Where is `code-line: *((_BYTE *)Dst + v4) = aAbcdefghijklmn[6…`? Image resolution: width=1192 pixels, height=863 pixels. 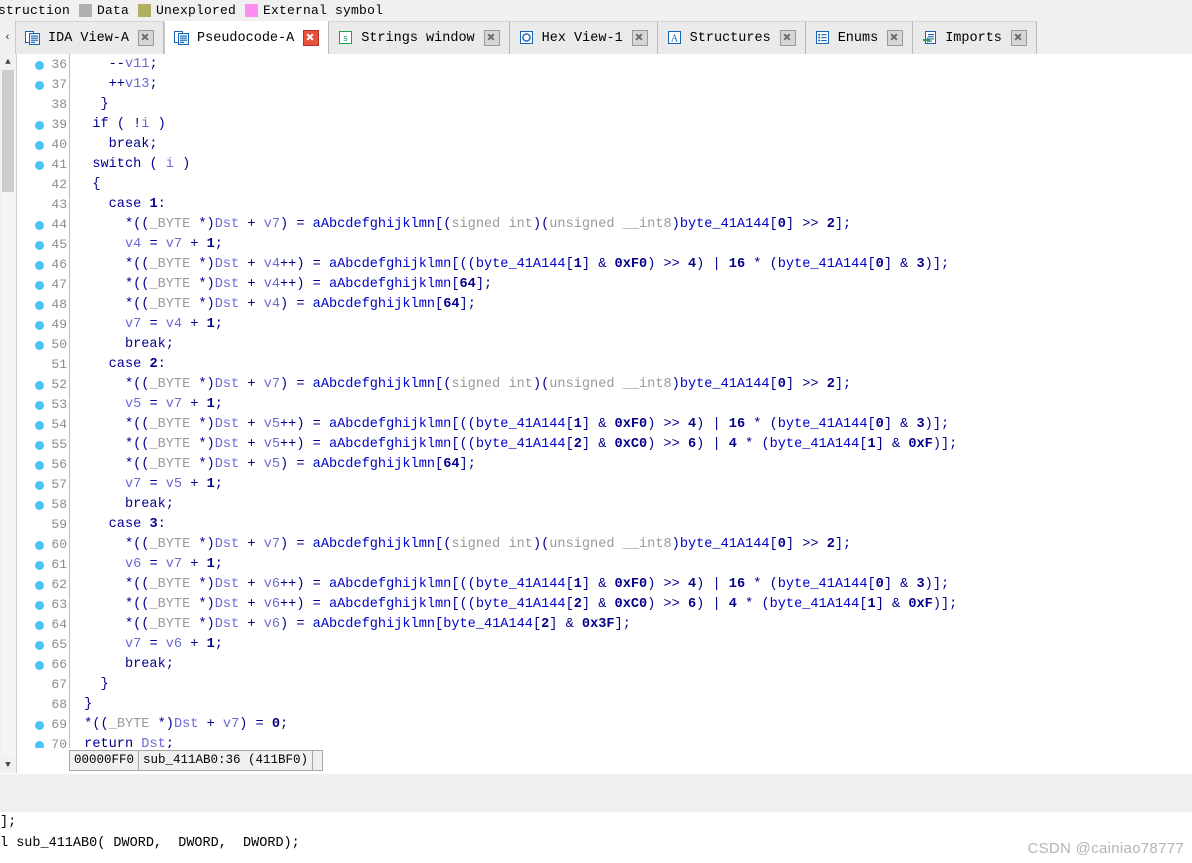 code-line: *((_BYTE *)Dst + v4) = aAbcdefghijklmn[6… is located at coordinates (634, 305).